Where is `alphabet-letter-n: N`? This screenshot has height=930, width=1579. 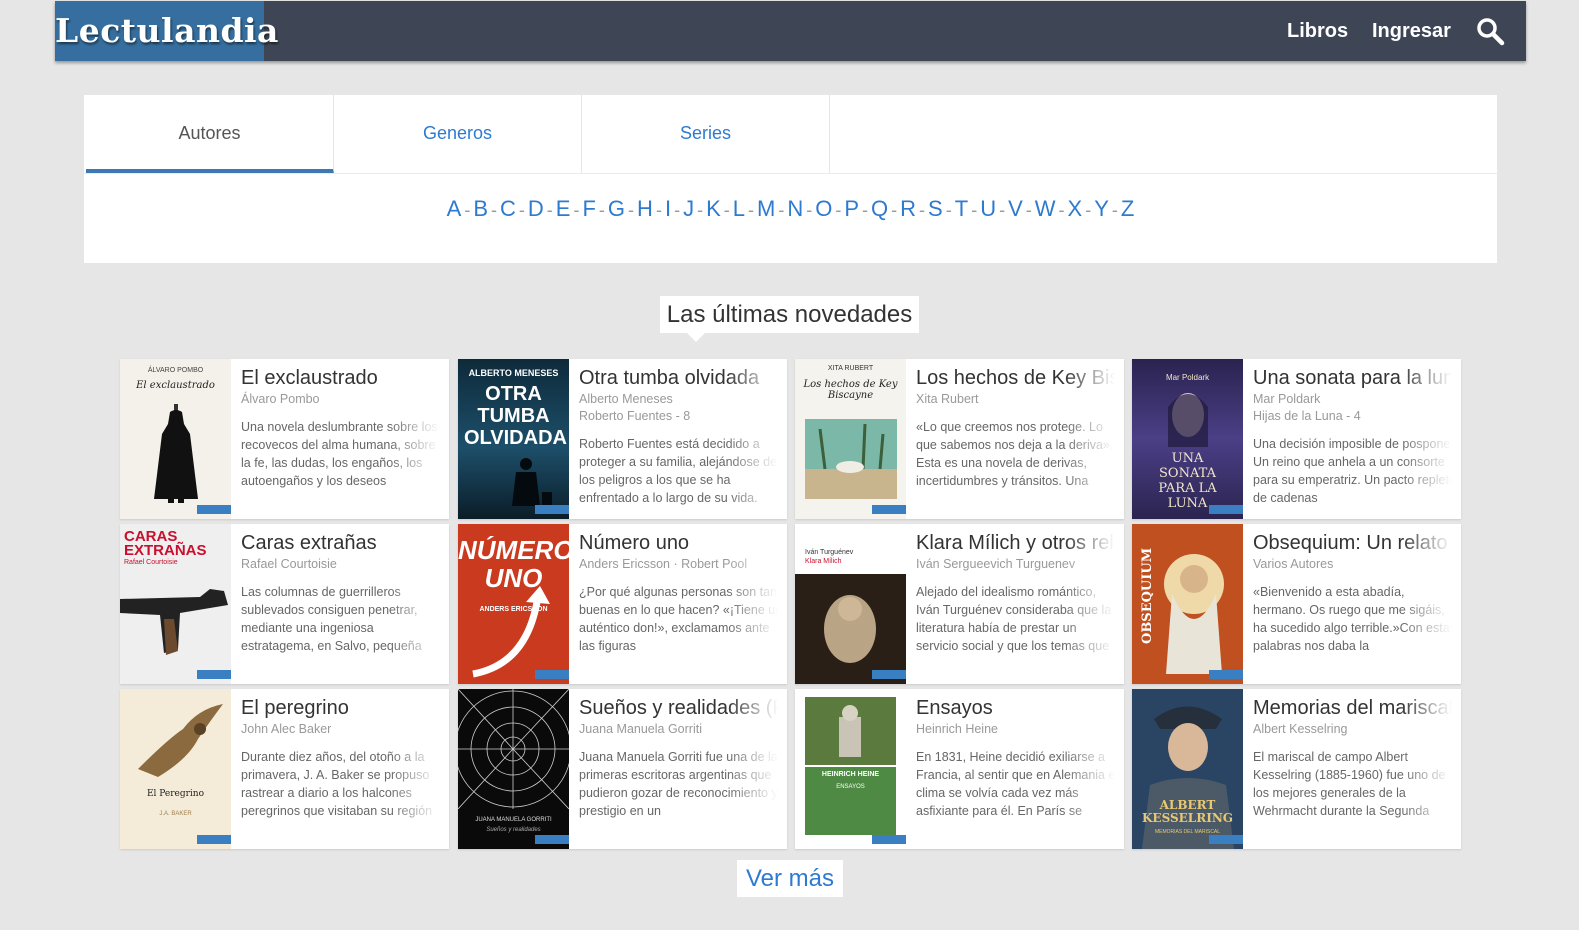 alphabet-letter-n: N is located at coordinates (795, 208).